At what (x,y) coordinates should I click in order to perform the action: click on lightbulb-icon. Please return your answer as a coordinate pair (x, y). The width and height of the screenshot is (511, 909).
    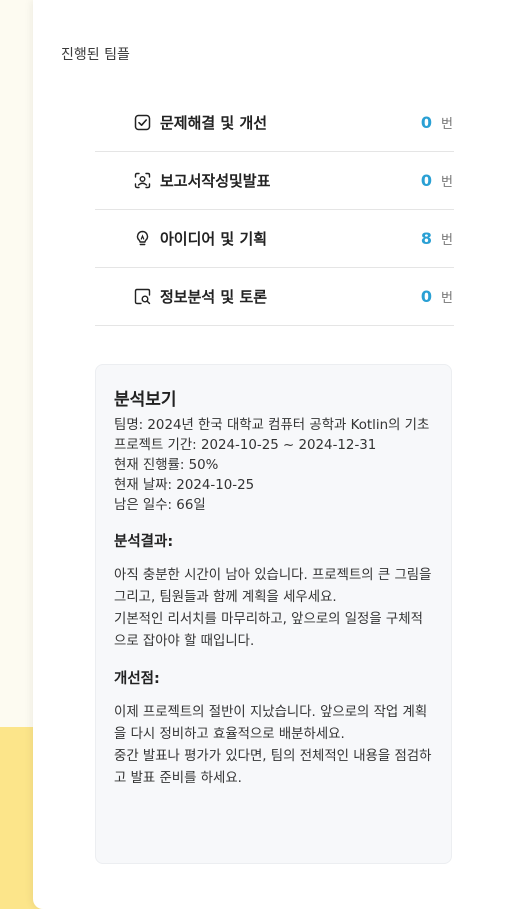
    Looking at the image, I should click on (142, 238).